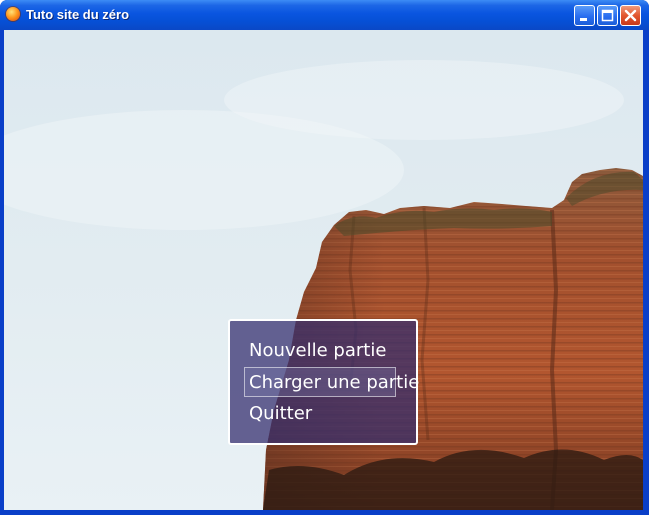  Describe the element at coordinates (13, 14) in the screenshot. I see `app-icon` at that location.